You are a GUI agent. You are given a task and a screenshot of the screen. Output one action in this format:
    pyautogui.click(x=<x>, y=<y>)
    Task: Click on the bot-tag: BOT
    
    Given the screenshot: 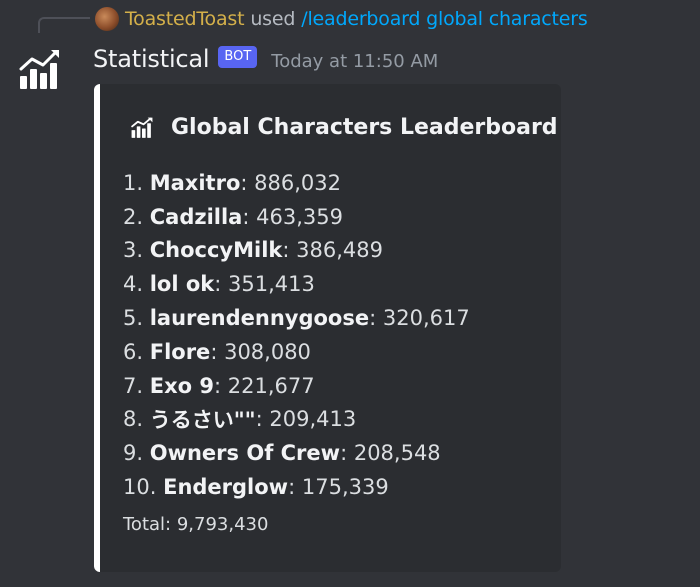 What is the action you would take?
    pyautogui.click(x=238, y=57)
    